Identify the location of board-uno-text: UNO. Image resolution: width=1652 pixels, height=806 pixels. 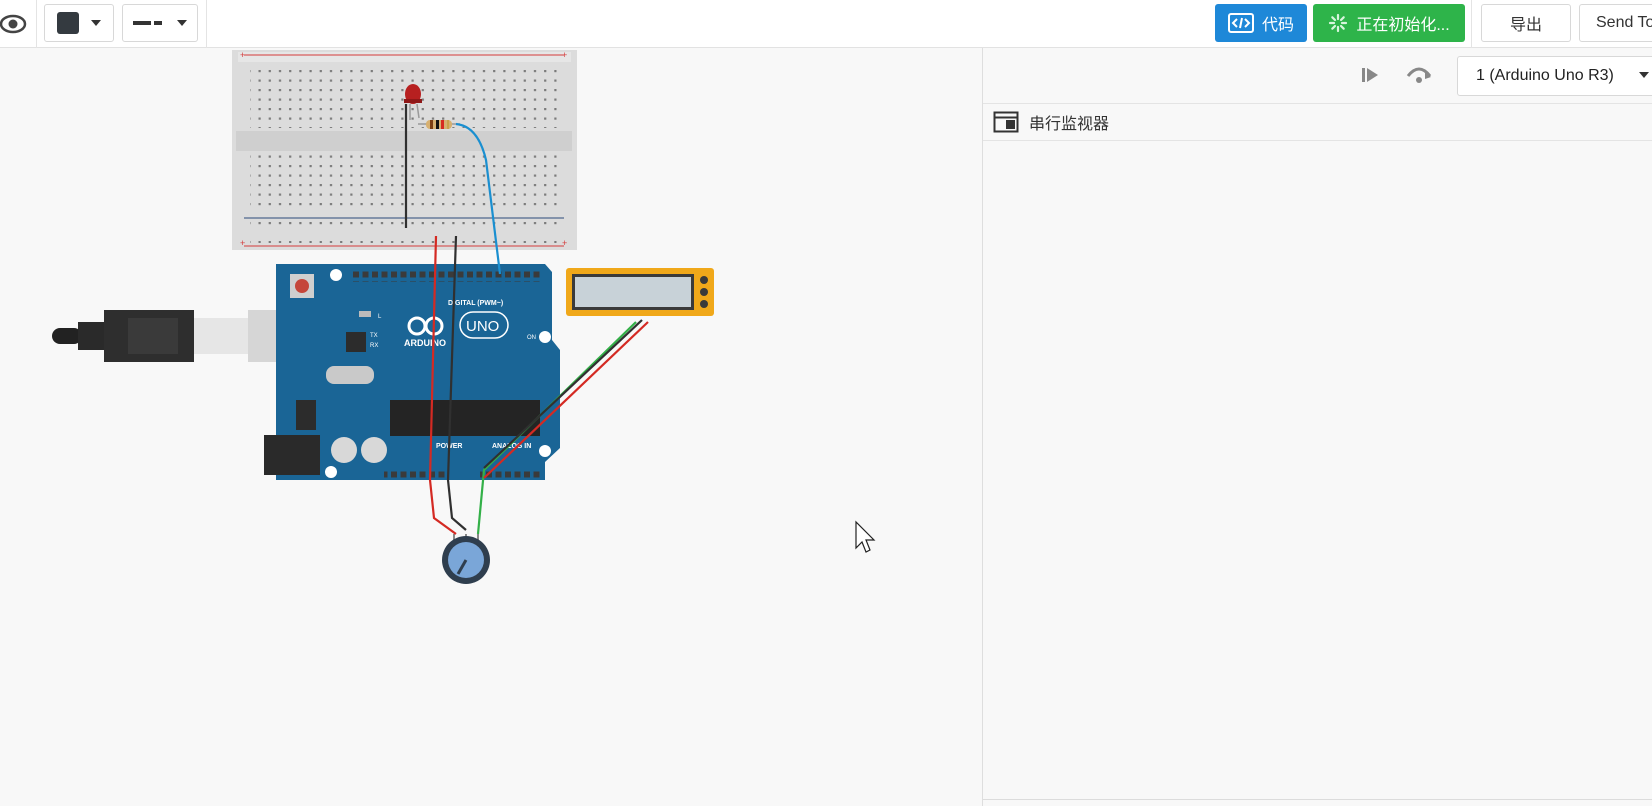
(482, 326).